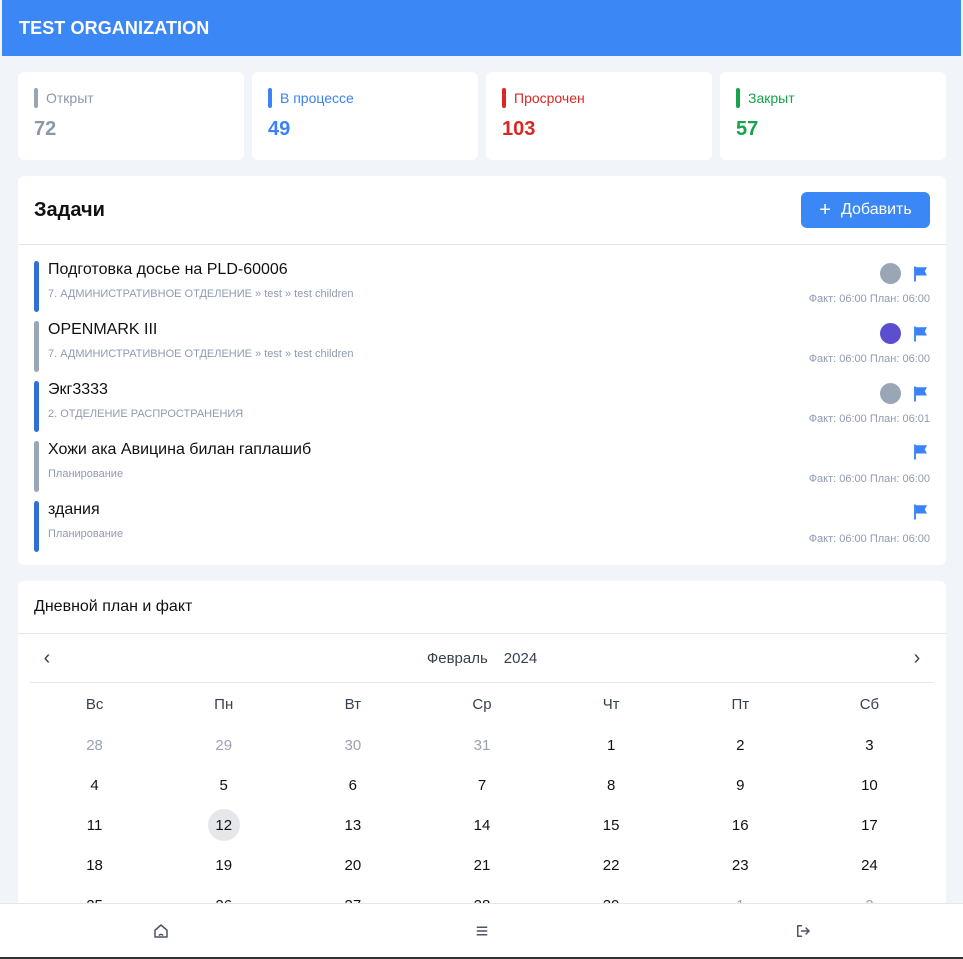 The width and height of the screenshot is (963, 959). I want to click on stat-closed: Закрыт 57, so click(833, 116).